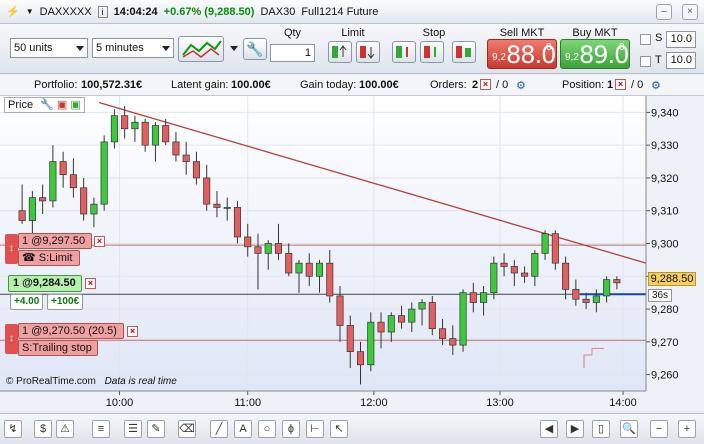  I want to click on units-select: 50 units, so click(49, 48).